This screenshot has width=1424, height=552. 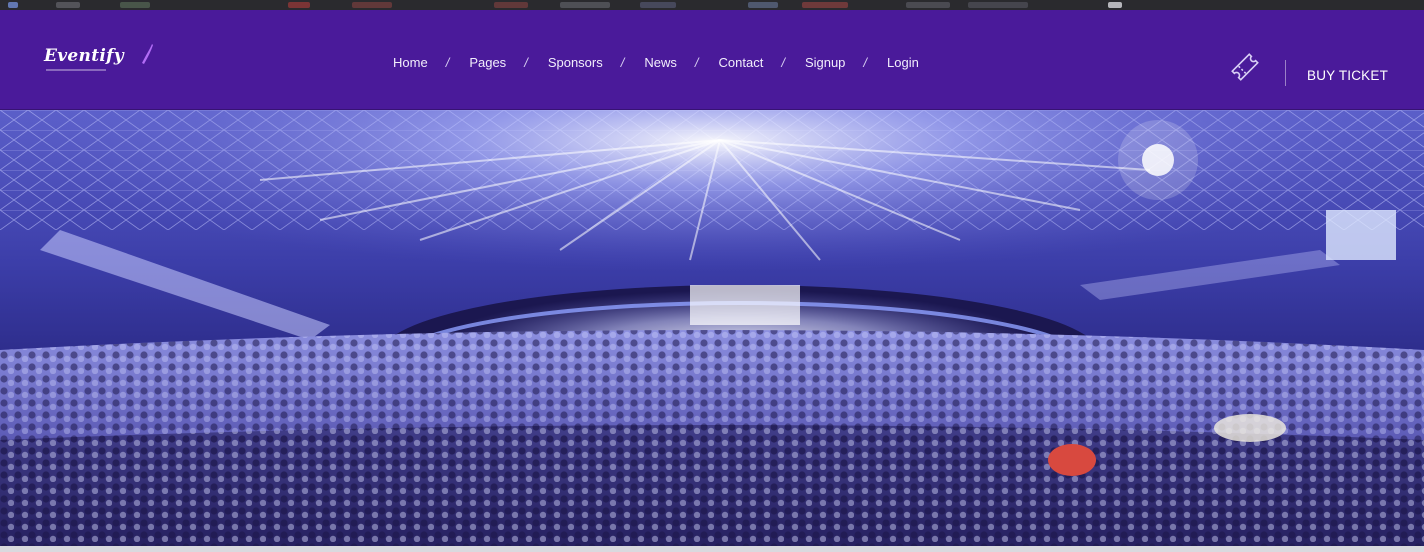 I want to click on site-logo: Eventify, so click(x=98, y=62).